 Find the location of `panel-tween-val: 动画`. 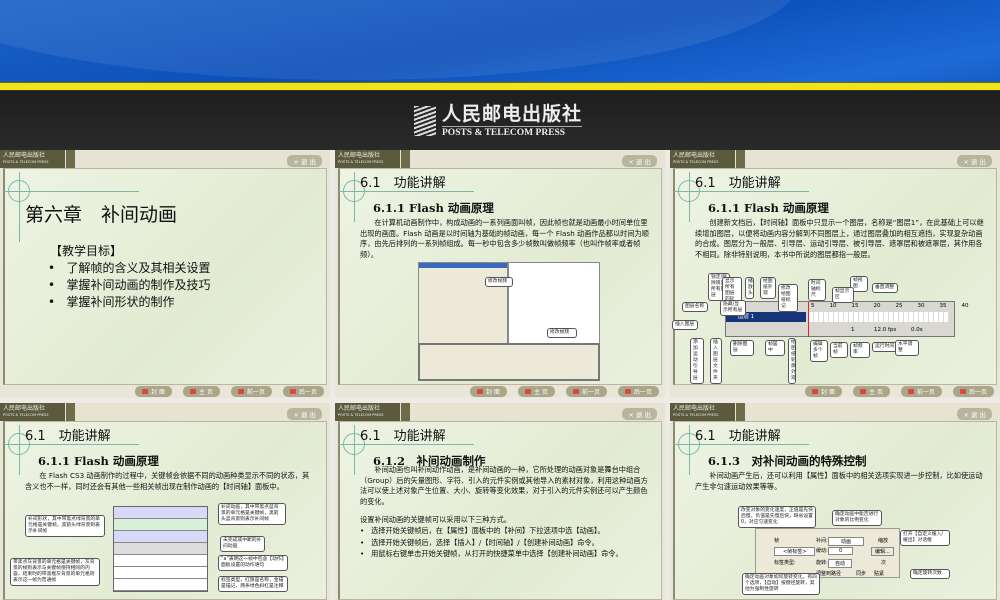

panel-tween-val: 动画 is located at coordinates (846, 541).